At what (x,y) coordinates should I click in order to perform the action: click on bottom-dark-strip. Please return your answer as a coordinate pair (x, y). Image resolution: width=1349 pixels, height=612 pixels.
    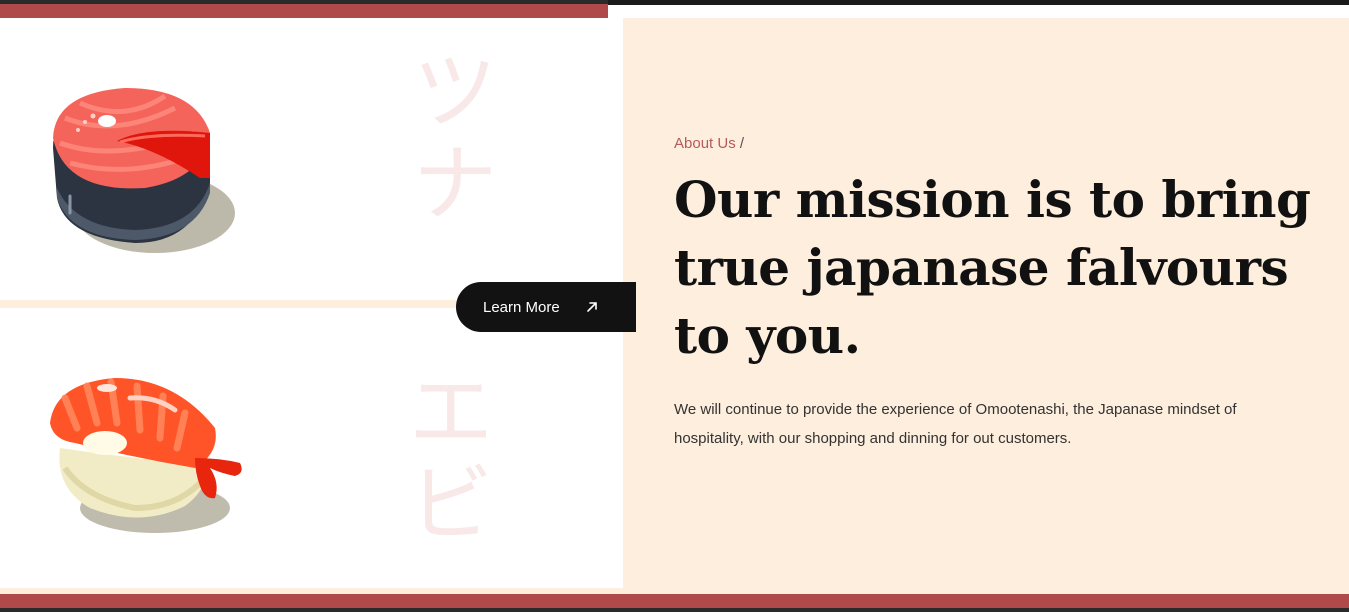
    Looking at the image, I should click on (674, 610).